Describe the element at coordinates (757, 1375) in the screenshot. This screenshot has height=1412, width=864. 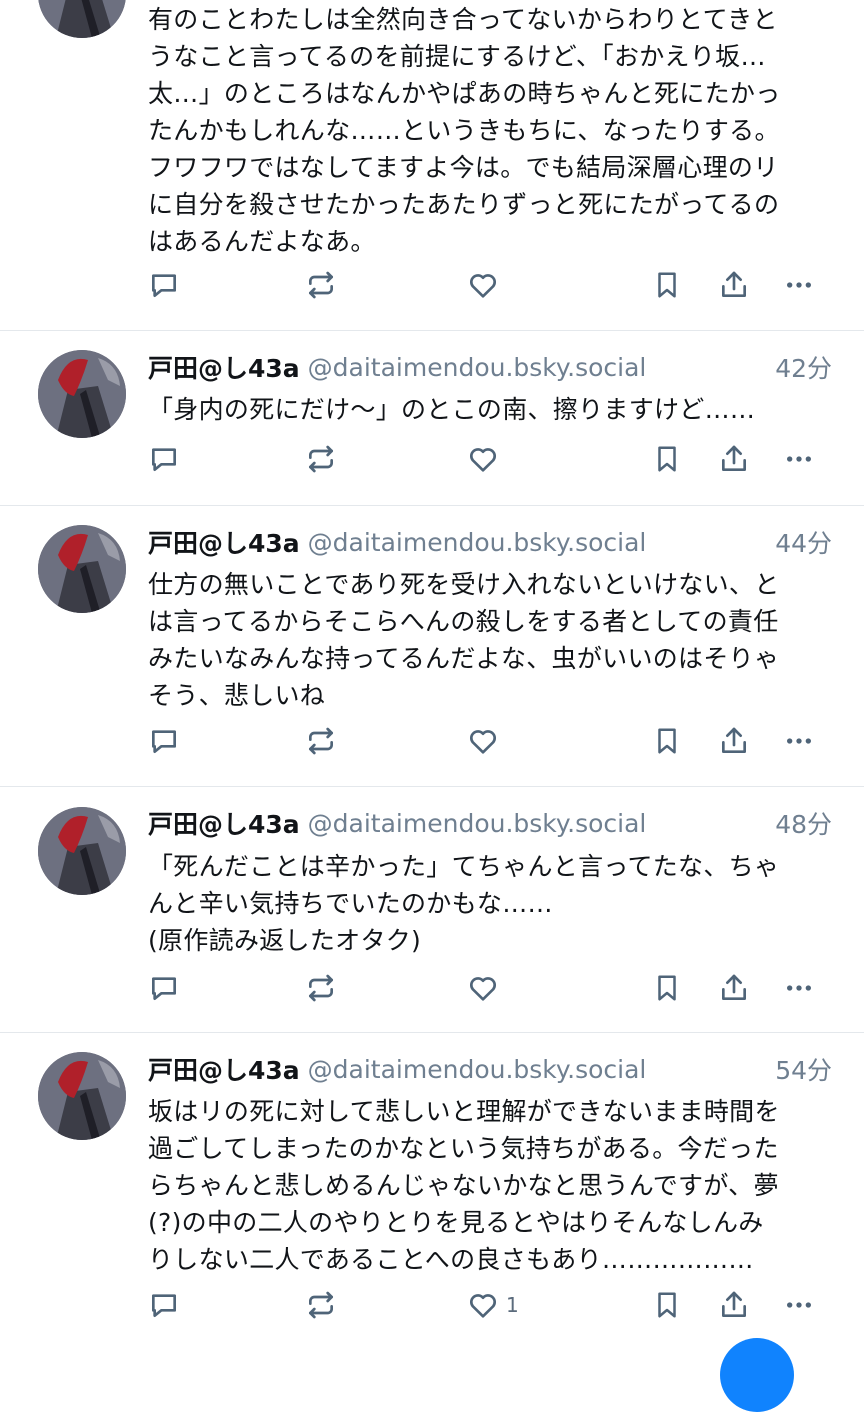
I see `compose-button` at that location.